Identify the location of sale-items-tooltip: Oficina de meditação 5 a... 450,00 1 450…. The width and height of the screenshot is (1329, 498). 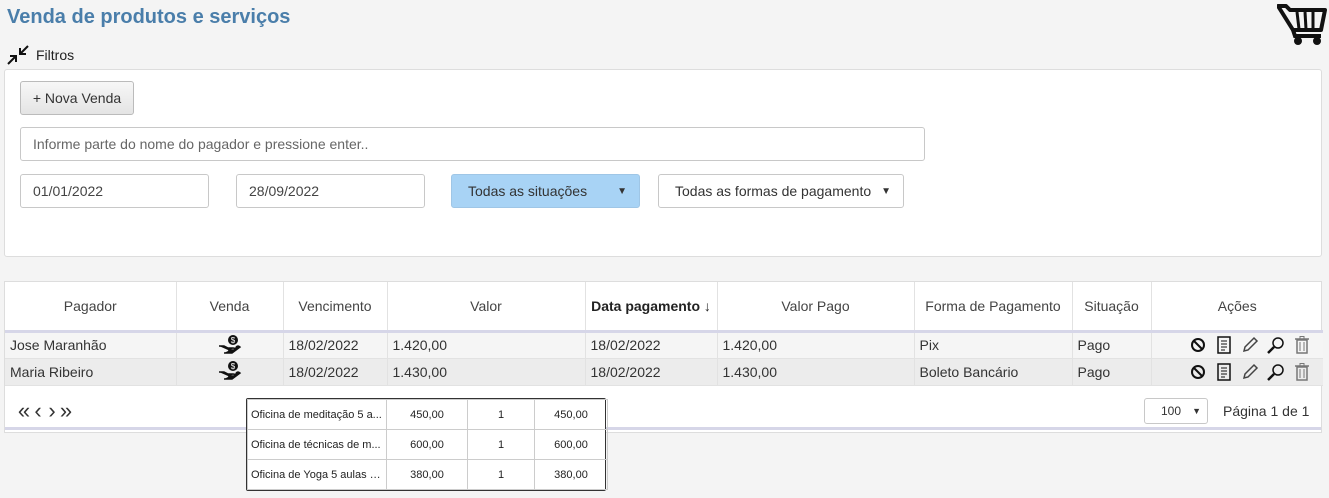
(427, 444).